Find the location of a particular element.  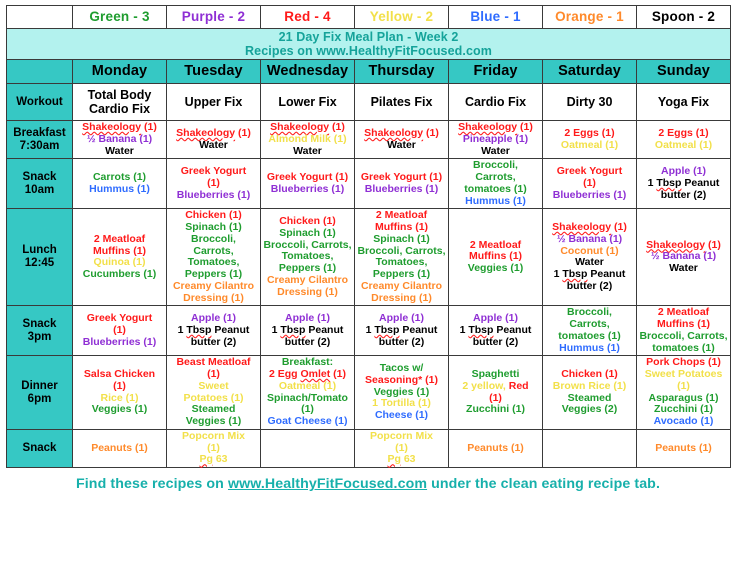

cell-breakfast-monday: Shakeology (1) ½ Banana (1) Water is located at coordinates (119, 139).